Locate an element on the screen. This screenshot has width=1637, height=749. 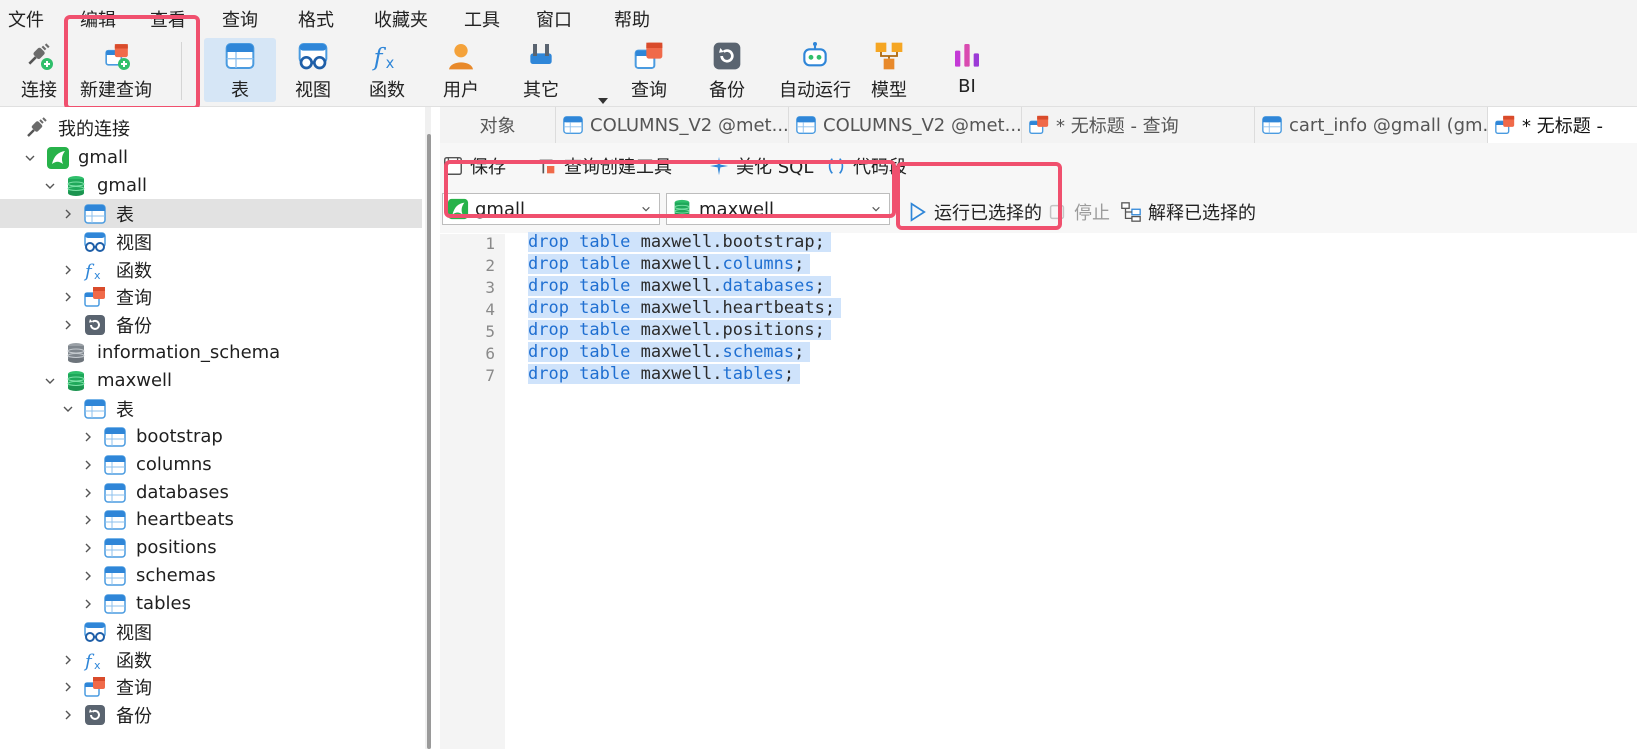
other-button: 其它 is located at coordinates (548, 70).